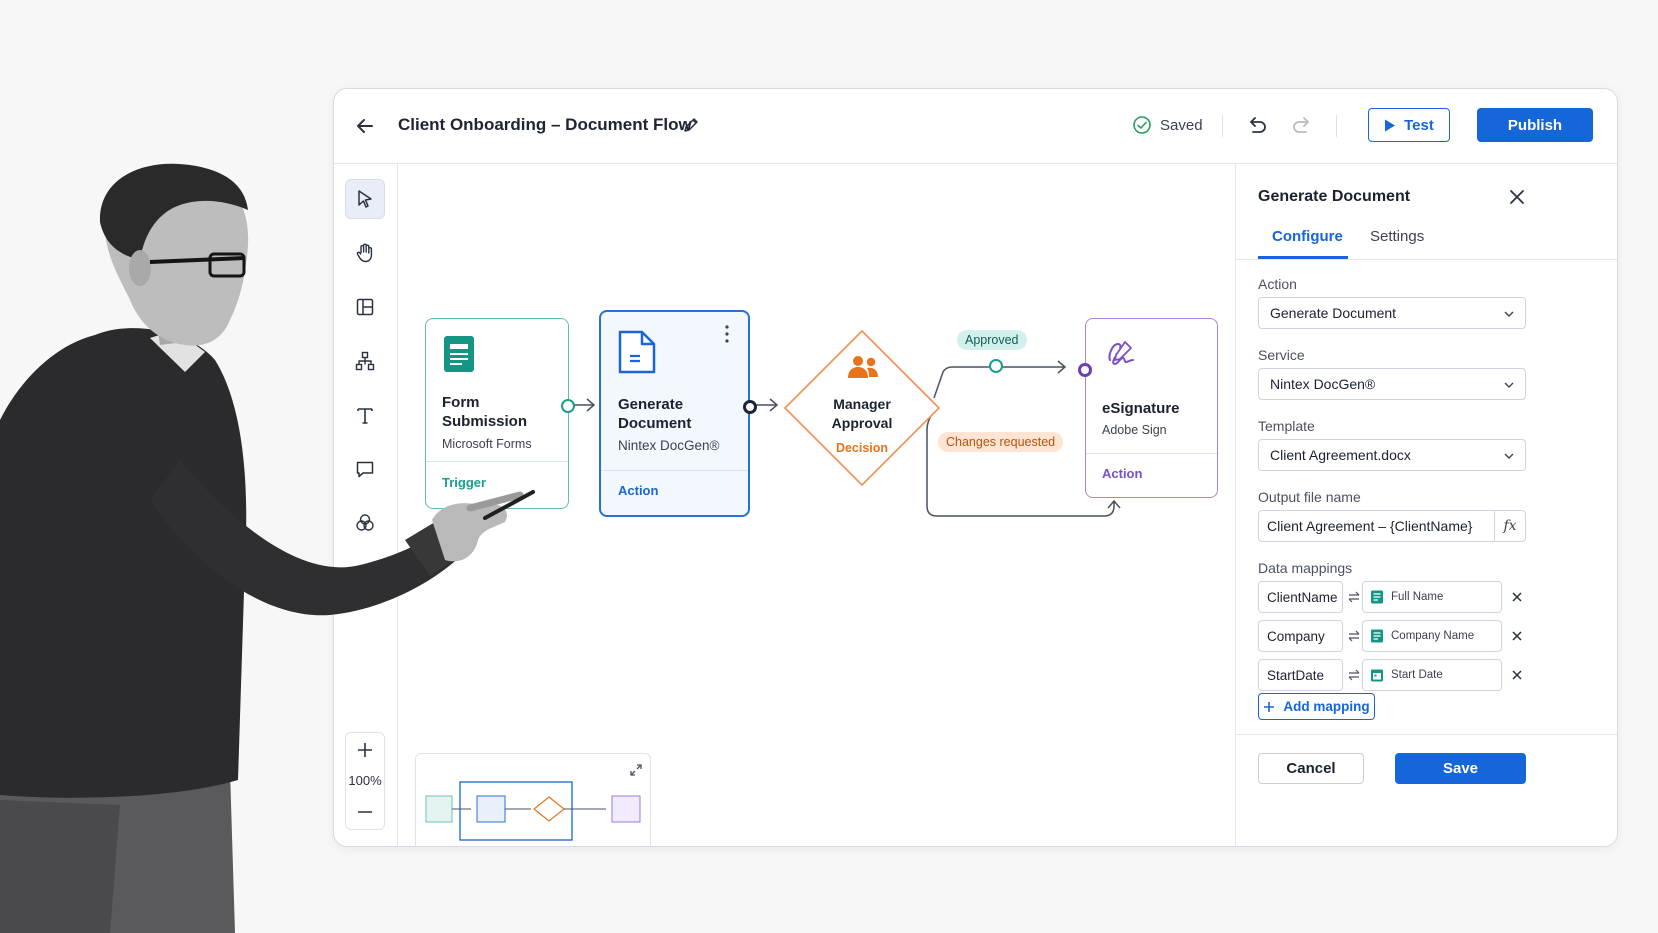 The height and width of the screenshot is (933, 1658). I want to click on comment-icon, so click(365, 469).